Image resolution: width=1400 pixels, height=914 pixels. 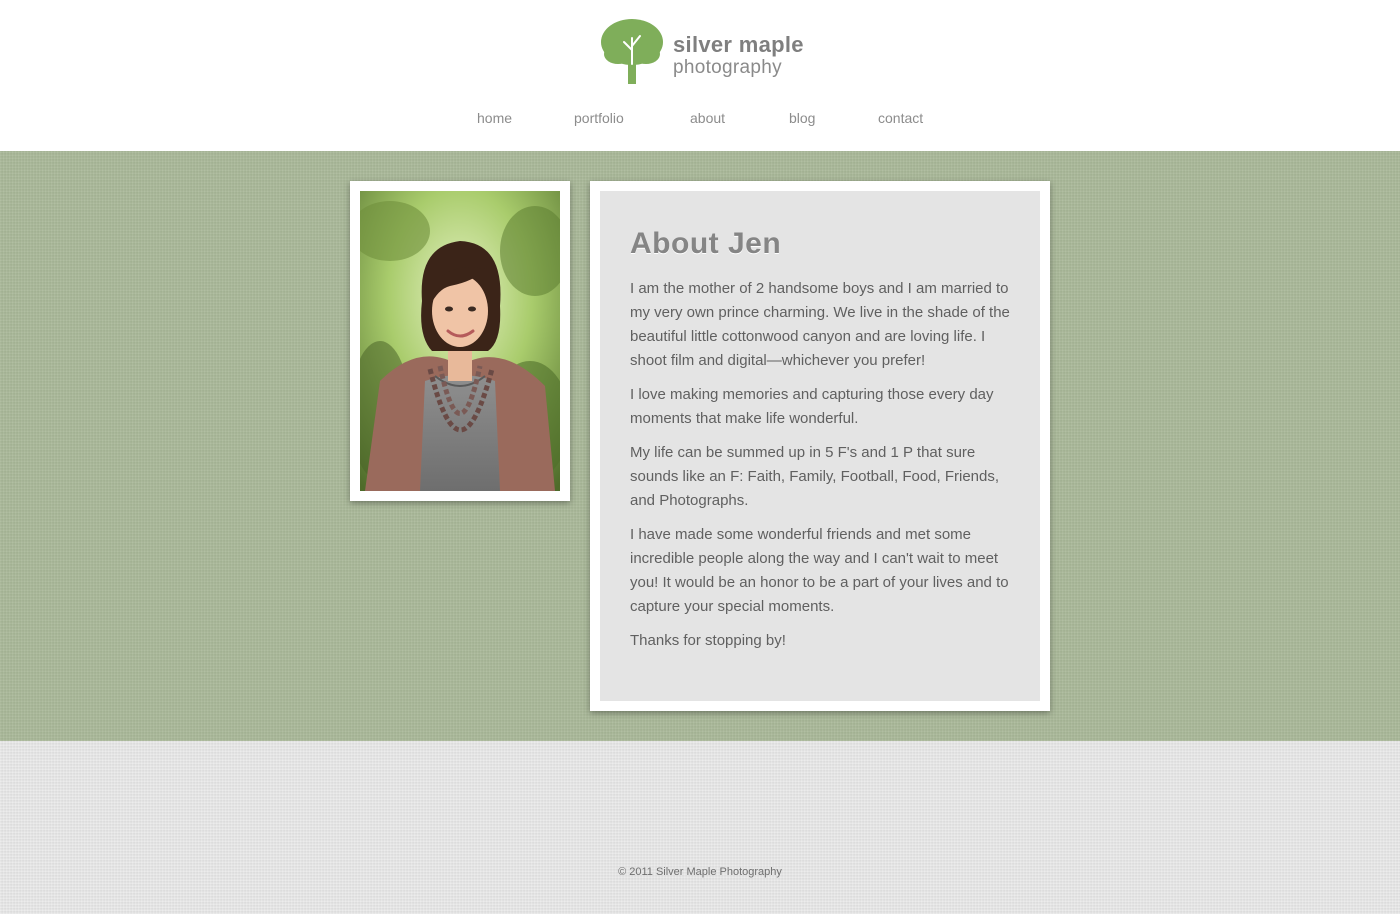 What do you see at coordinates (706, 243) in the screenshot?
I see `page-title: About Jen` at bounding box center [706, 243].